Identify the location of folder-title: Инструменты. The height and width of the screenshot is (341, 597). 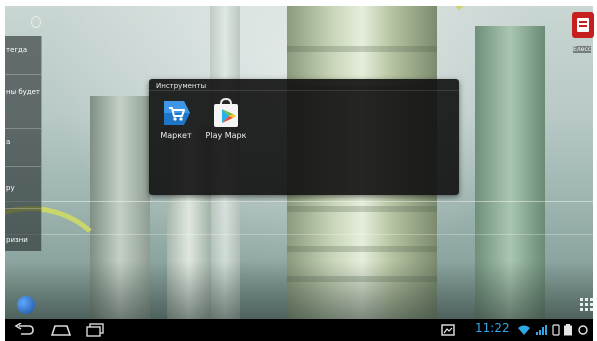
(181, 86).